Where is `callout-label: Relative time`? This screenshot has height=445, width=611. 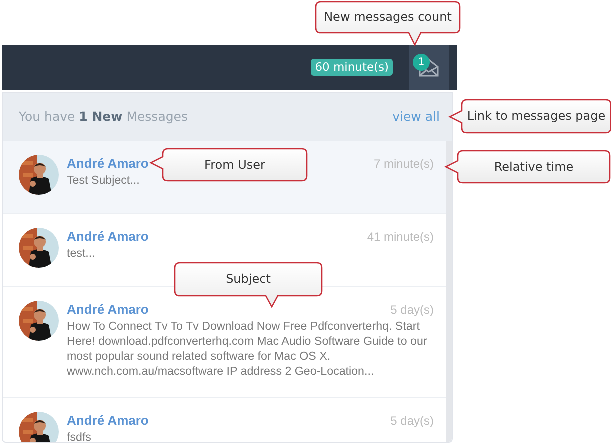
callout-label: Relative time is located at coordinates (534, 167).